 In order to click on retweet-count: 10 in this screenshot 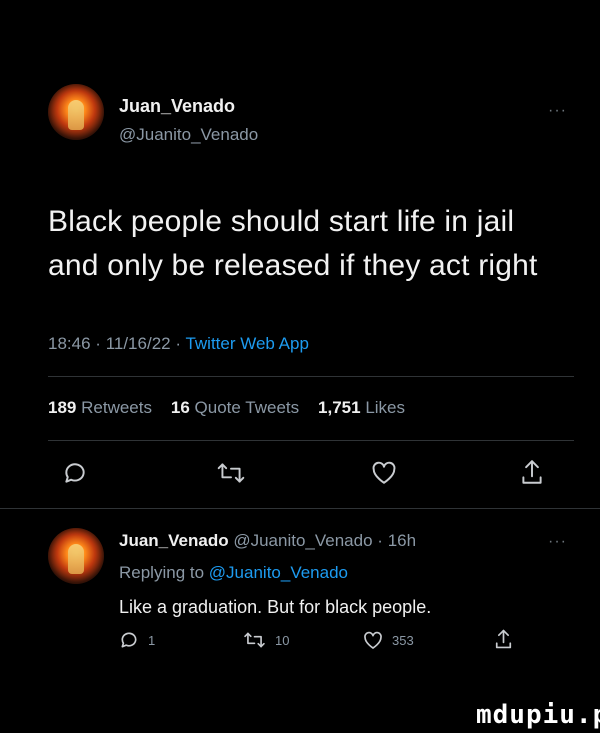, I will do `click(282, 640)`.